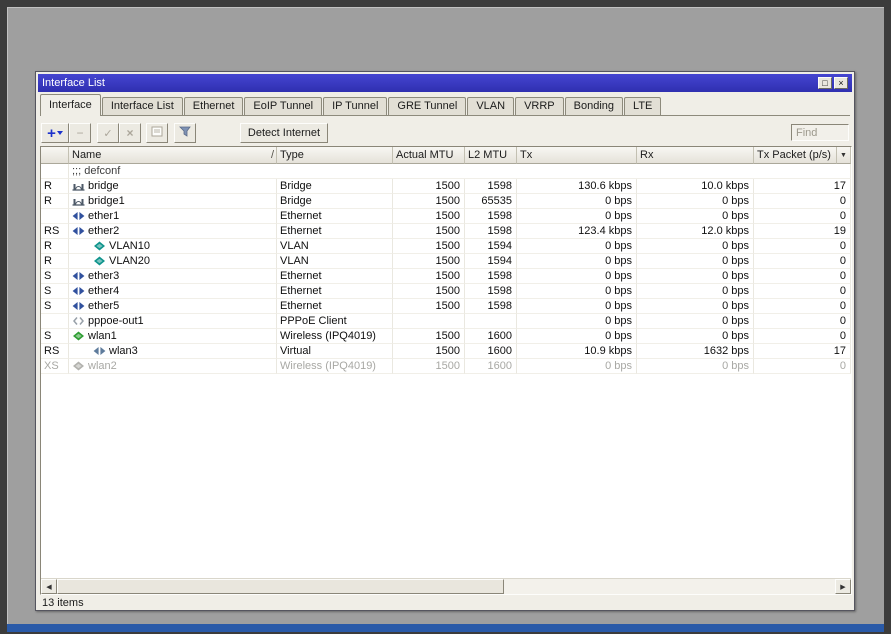 This screenshot has height=634, width=891. Describe the element at coordinates (491, 321) in the screenshot. I see `cell-l2-mtu` at that location.